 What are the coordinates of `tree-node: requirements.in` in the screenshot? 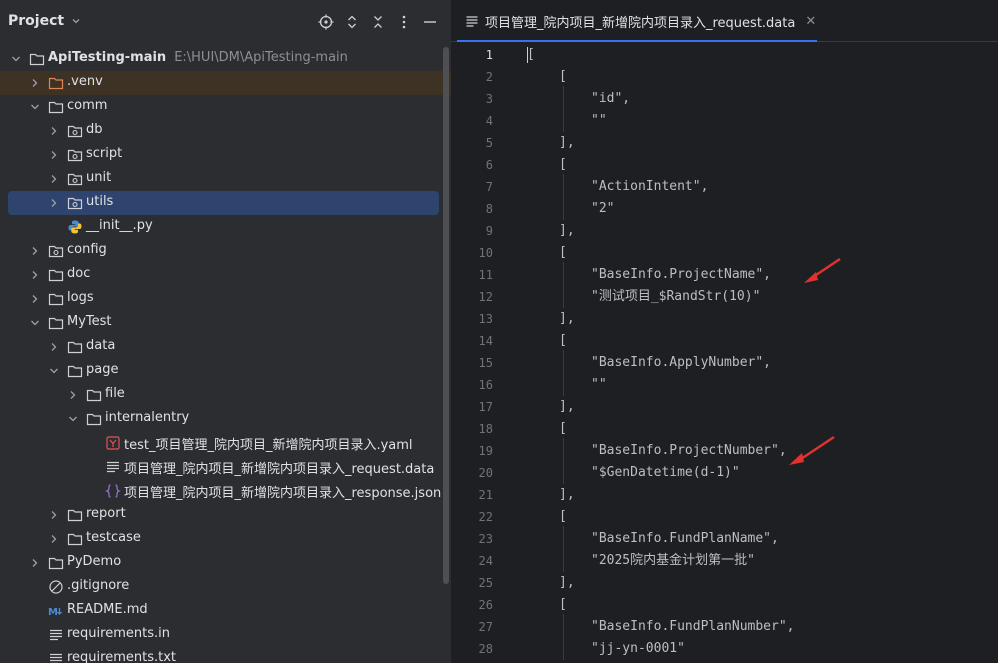 It's located at (225, 635).